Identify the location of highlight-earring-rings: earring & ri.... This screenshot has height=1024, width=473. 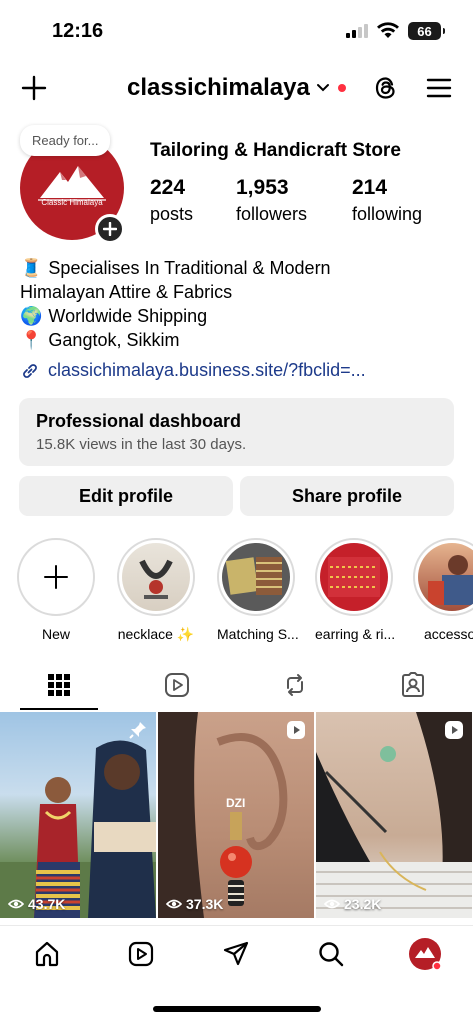
(355, 590).